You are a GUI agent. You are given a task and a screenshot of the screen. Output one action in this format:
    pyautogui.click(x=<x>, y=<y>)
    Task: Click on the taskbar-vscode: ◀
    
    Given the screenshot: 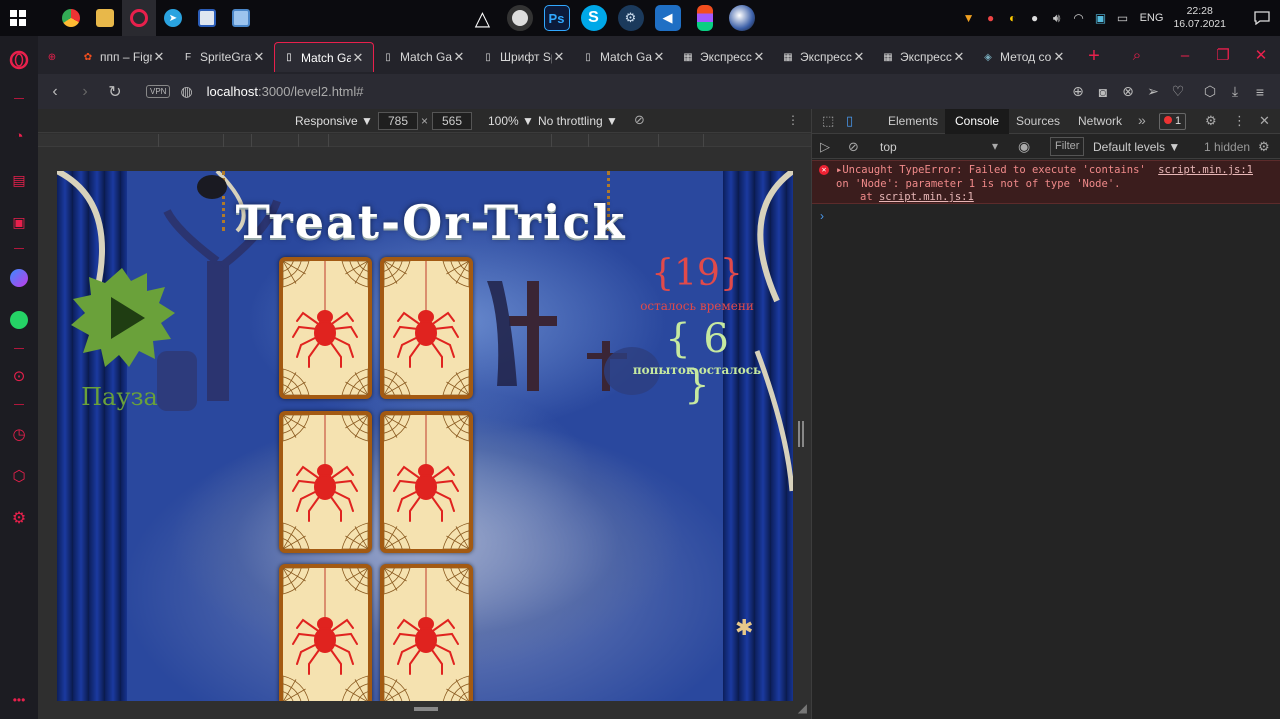 What is the action you would take?
    pyautogui.click(x=667, y=18)
    